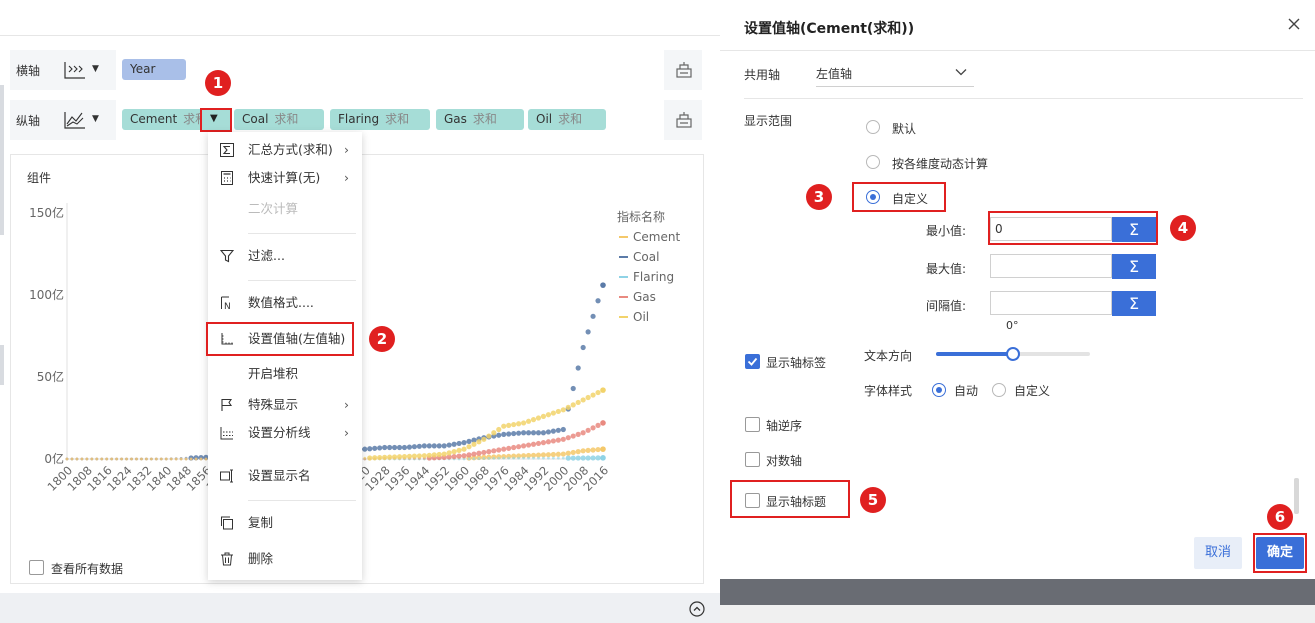 Image resolution: width=1315 pixels, height=623 pixels. Describe the element at coordinates (285, 559) in the screenshot. I see `menu-item-delete: 删除` at that location.